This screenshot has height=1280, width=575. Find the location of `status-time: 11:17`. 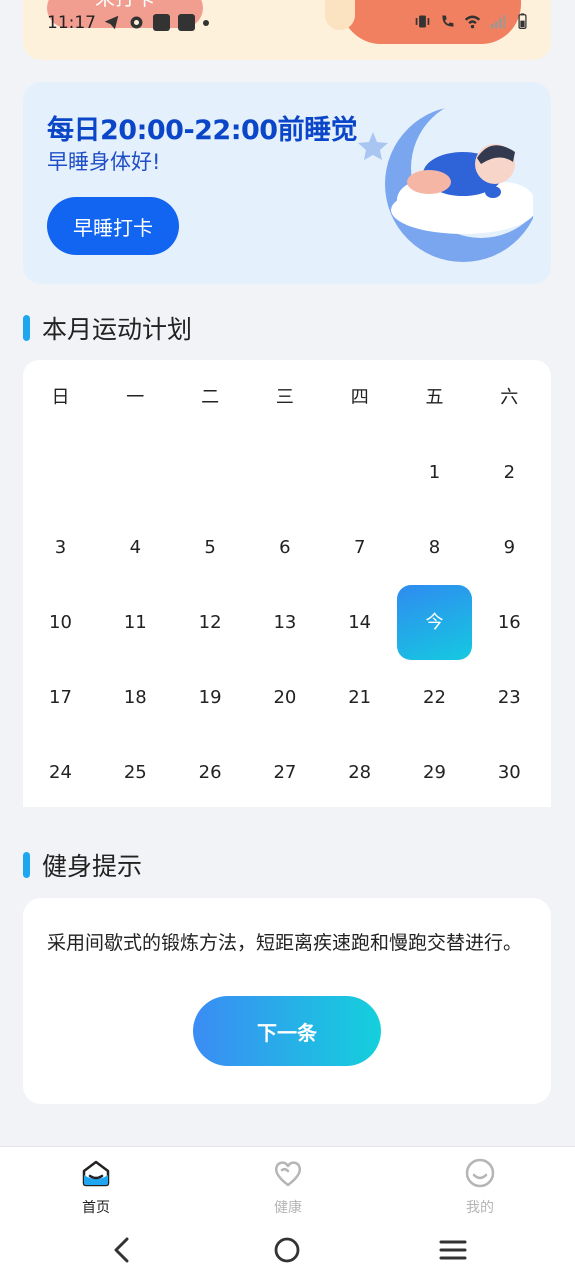

status-time: 11:17 is located at coordinates (71, 23).